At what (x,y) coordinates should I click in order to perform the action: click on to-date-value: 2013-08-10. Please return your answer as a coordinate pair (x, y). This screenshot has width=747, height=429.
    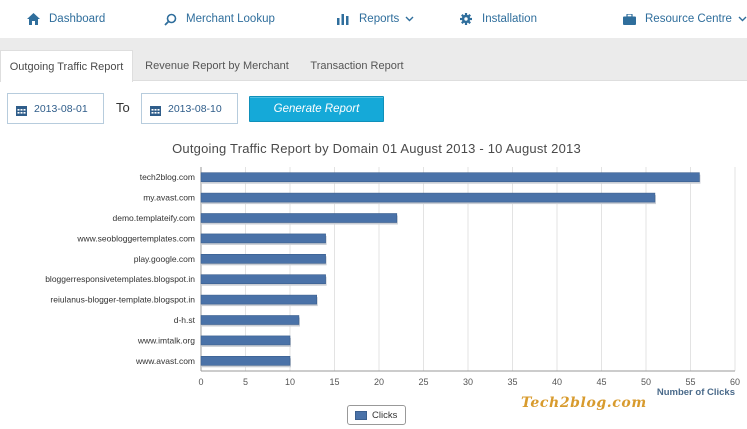
    Looking at the image, I should click on (195, 108).